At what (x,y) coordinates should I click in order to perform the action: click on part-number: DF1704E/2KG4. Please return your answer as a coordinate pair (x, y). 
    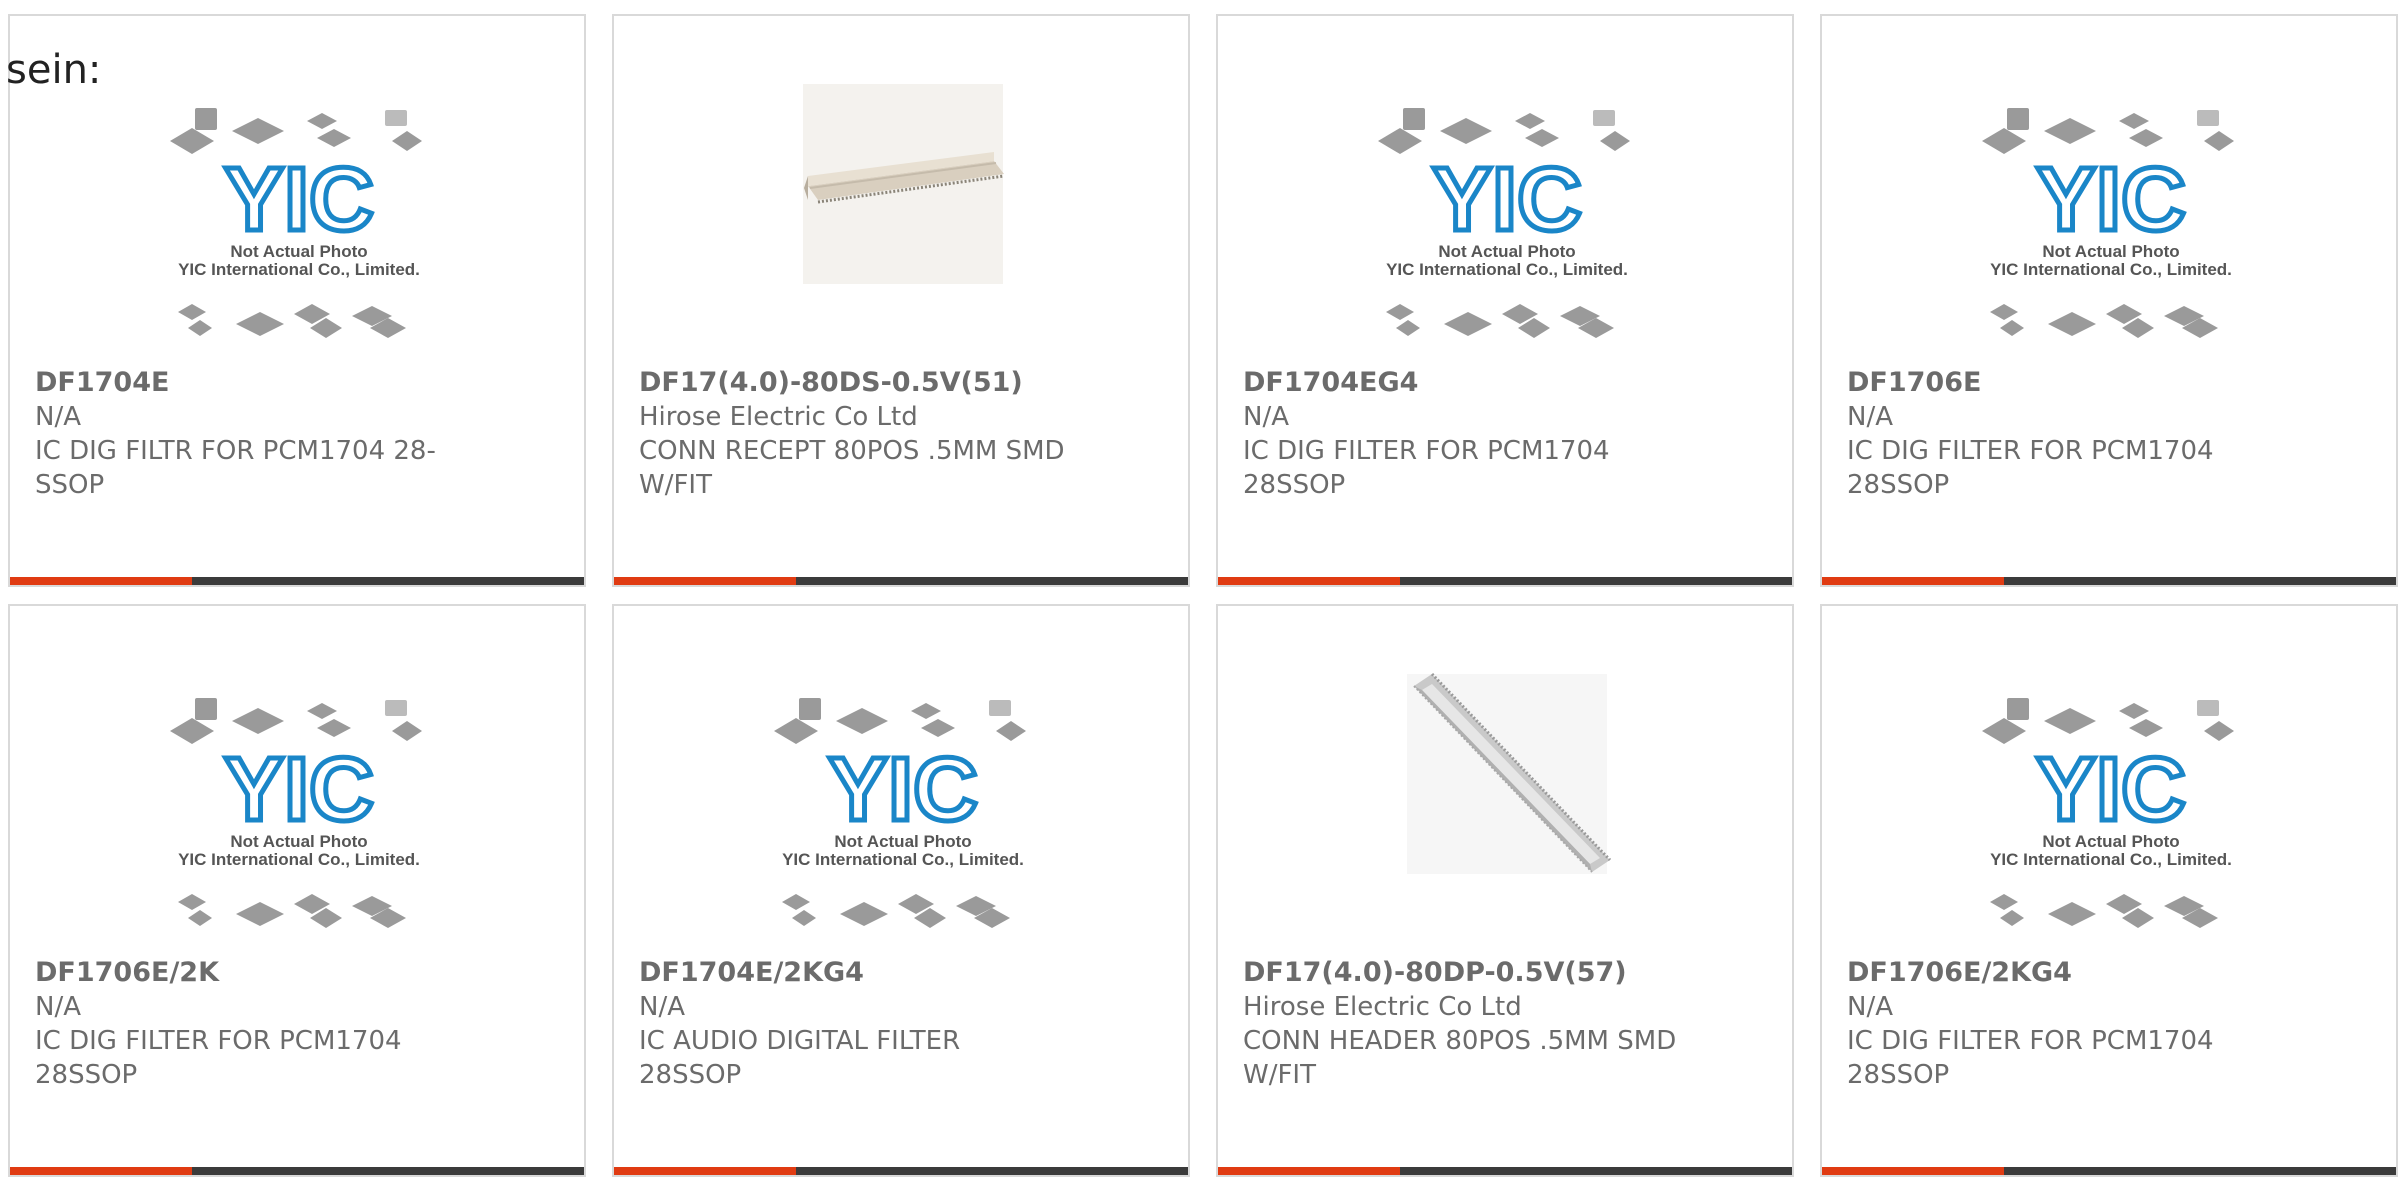
    Looking at the image, I should click on (859, 973).